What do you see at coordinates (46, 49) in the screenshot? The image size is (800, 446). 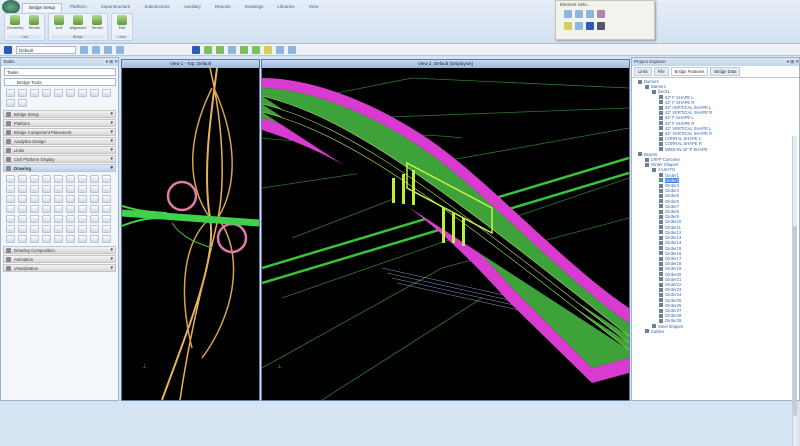 I see `level-select: Default` at bounding box center [46, 49].